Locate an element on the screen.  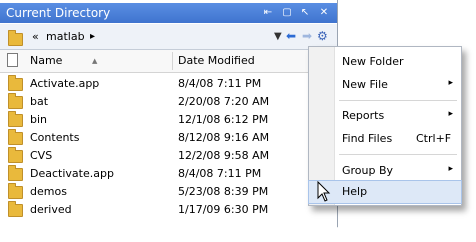
dropdown-arrow-icon: ▼ is located at coordinates (278, 37).